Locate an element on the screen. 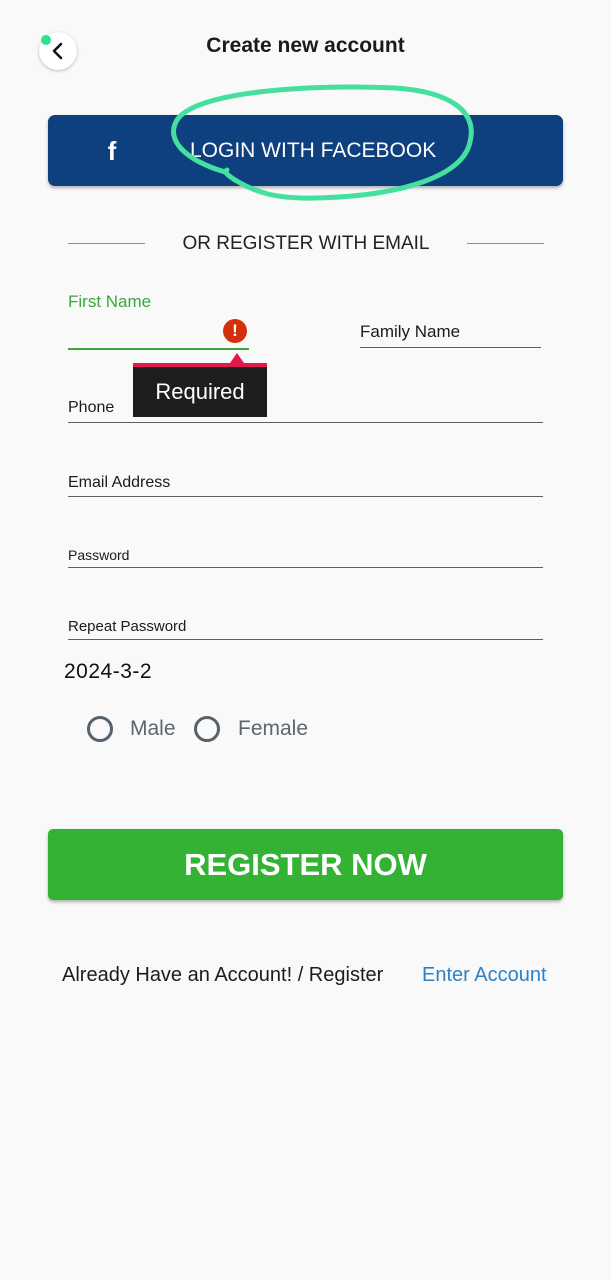 The width and height of the screenshot is (611, 1280). email-underline is located at coordinates (305, 496).